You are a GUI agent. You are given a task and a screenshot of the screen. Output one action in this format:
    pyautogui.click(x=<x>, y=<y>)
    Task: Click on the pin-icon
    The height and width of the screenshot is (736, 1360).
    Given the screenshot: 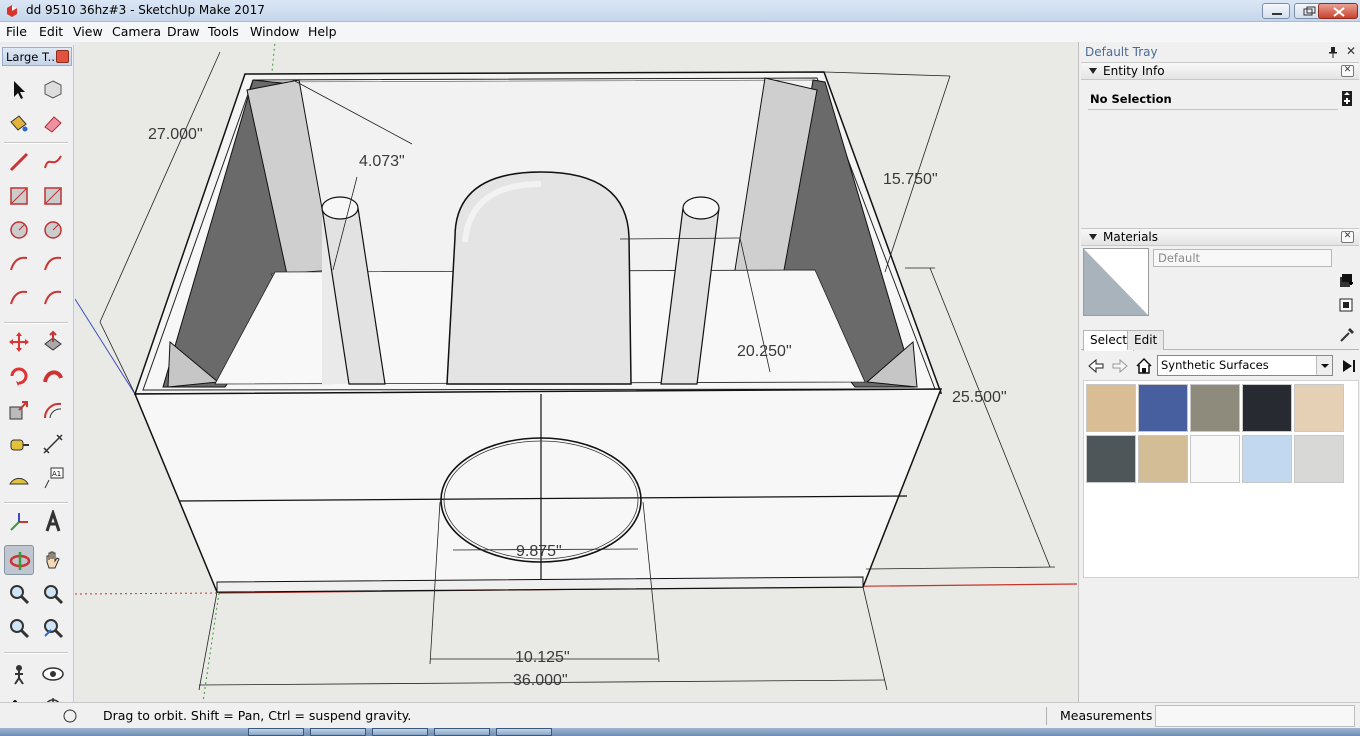 What is the action you would take?
    pyautogui.click(x=1333, y=52)
    